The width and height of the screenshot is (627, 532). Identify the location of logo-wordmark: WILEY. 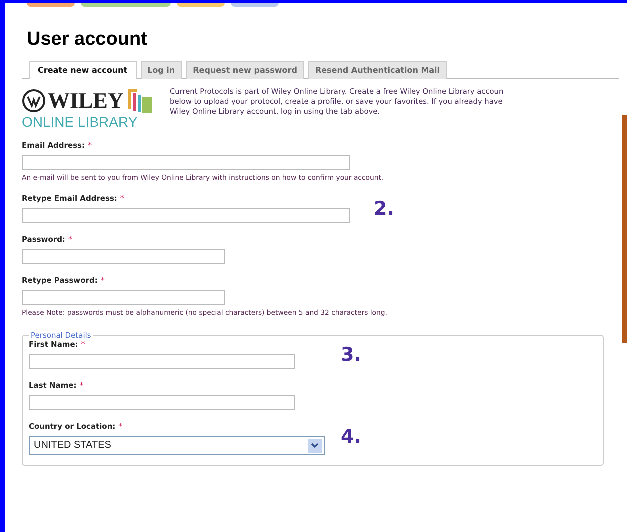
(86, 101).